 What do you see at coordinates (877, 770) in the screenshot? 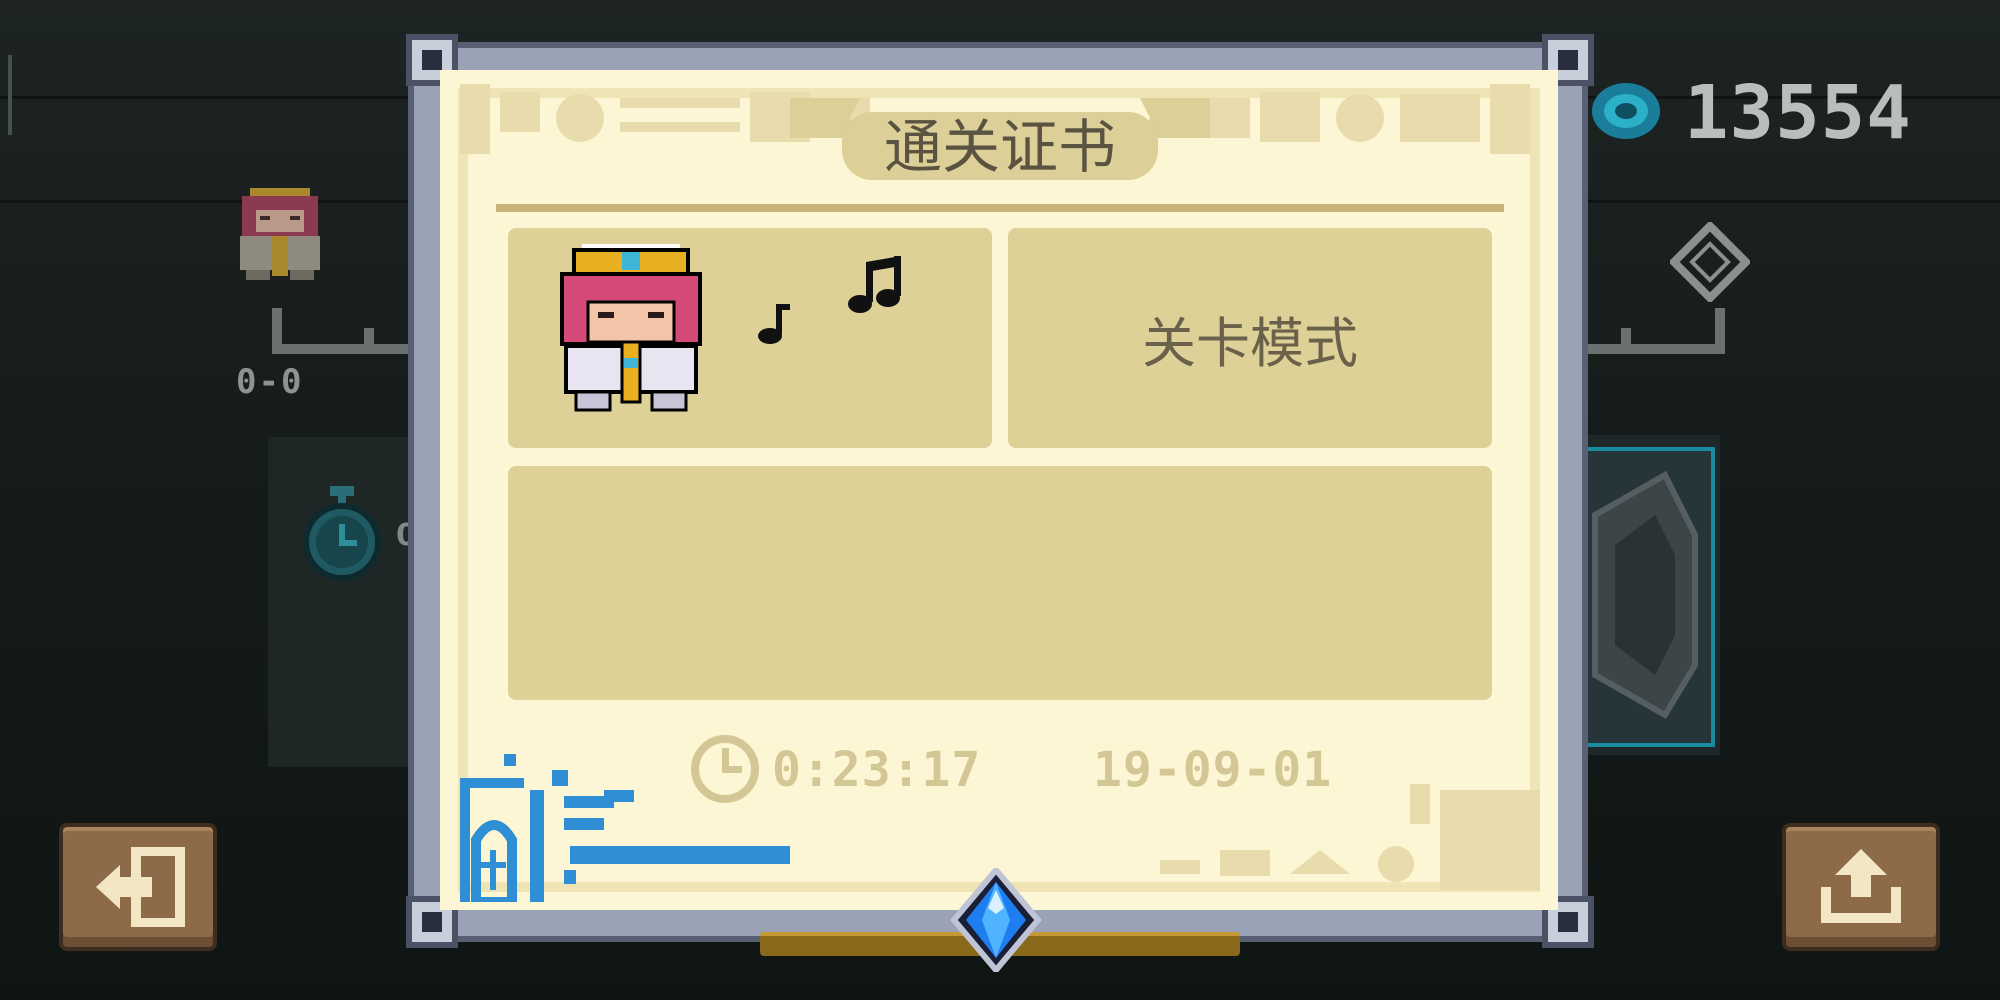
I see `clear-time: 0:23:17` at bounding box center [877, 770].